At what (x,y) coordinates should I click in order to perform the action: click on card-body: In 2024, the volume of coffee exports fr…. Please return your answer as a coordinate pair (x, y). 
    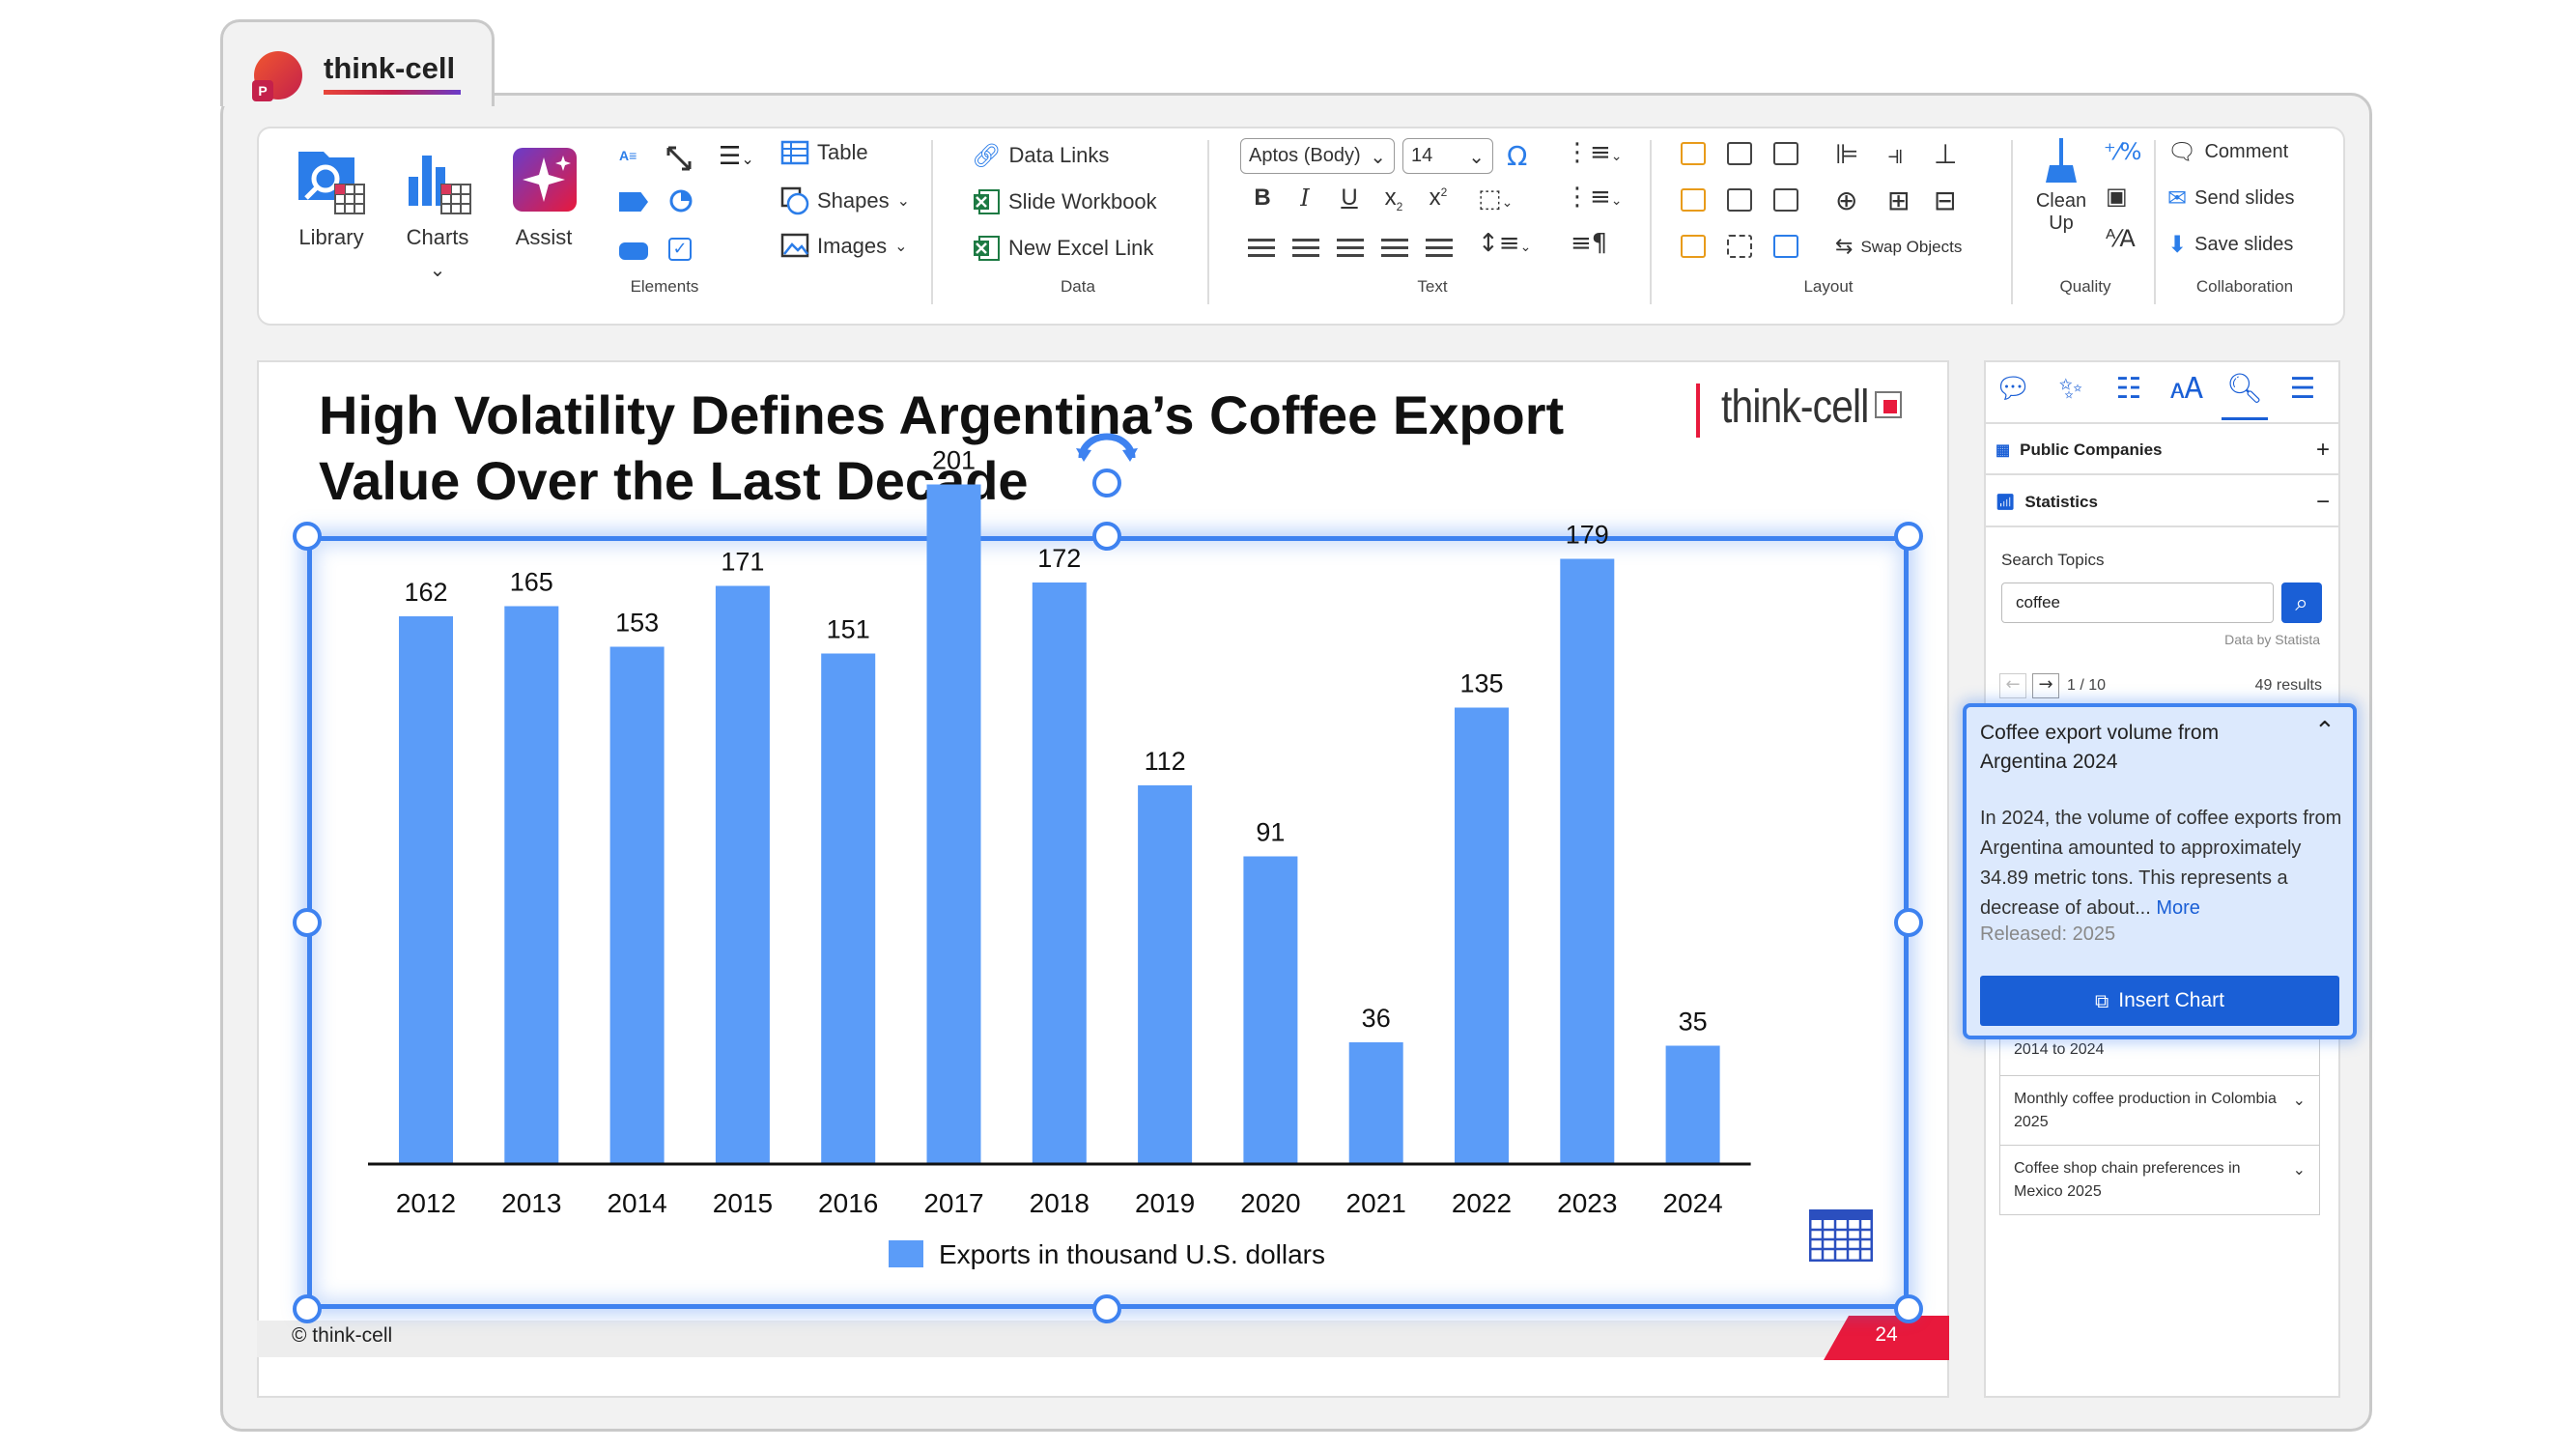
    Looking at the image, I should click on (2163, 863).